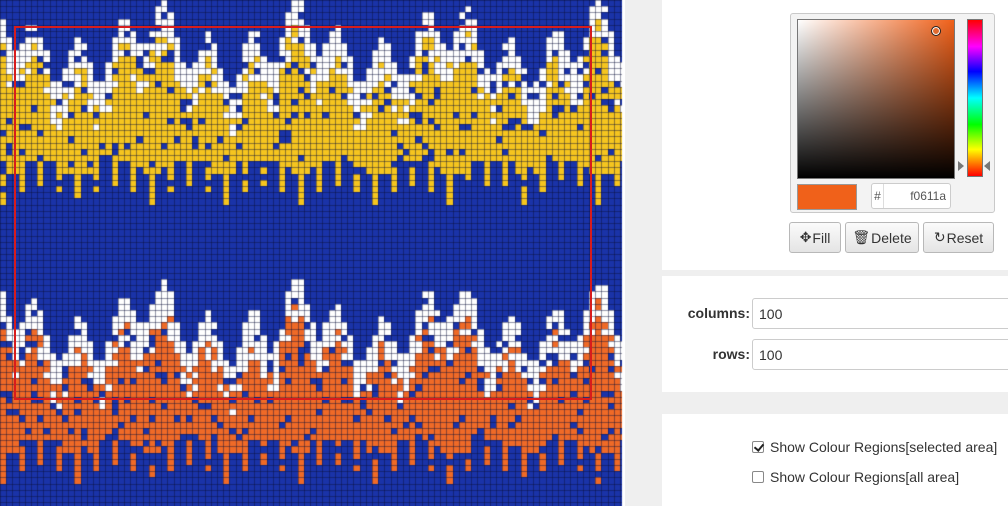  What do you see at coordinates (987, 166) in the screenshot?
I see `hue-slider-handle-right` at bounding box center [987, 166].